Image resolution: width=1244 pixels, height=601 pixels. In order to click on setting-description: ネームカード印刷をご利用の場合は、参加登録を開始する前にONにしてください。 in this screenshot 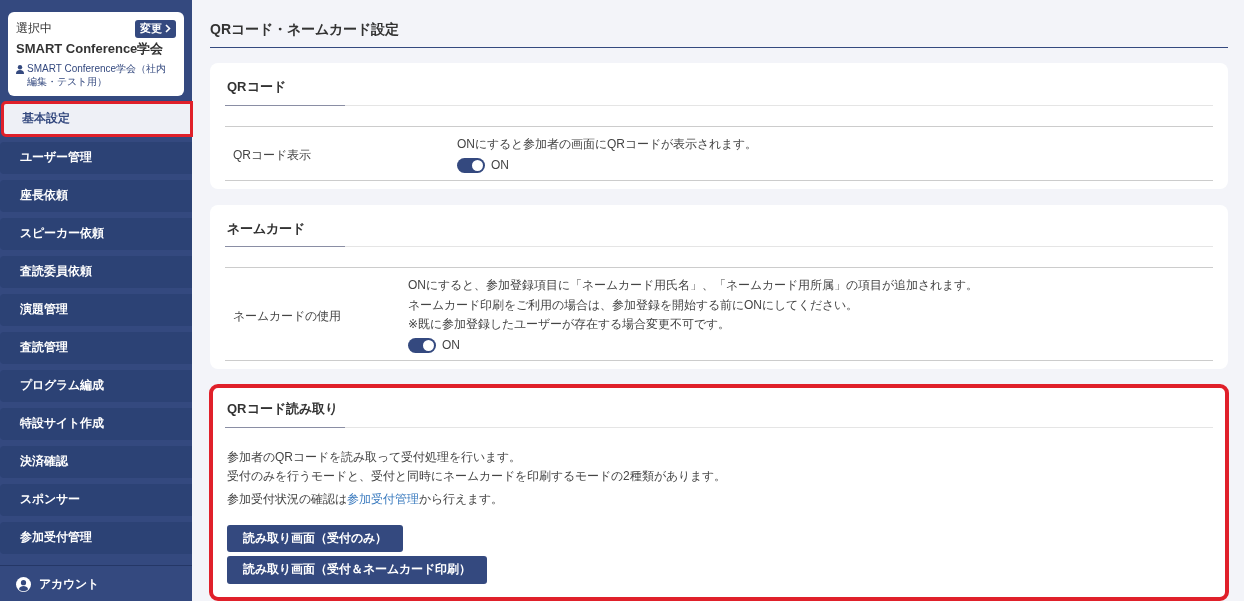, I will do `click(633, 305)`.